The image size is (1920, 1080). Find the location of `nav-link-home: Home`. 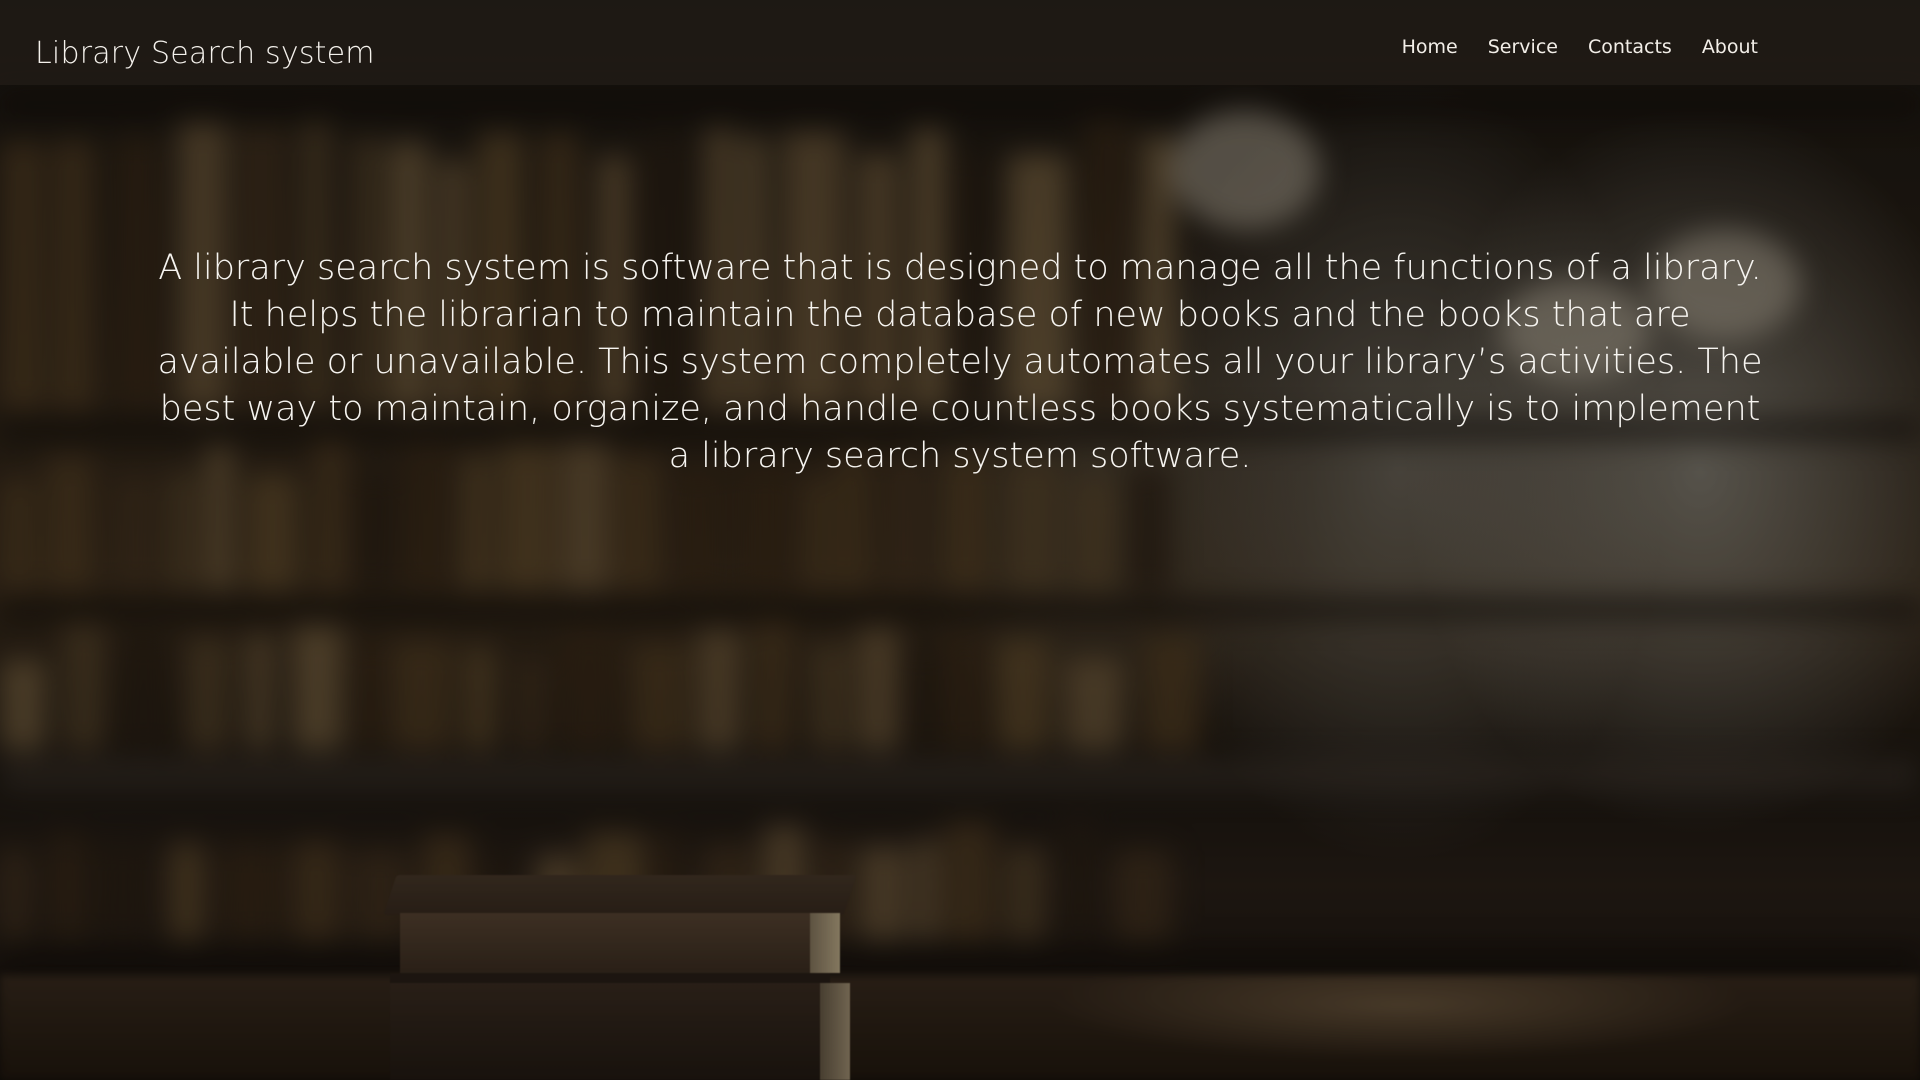

nav-link-home: Home is located at coordinates (1430, 47).